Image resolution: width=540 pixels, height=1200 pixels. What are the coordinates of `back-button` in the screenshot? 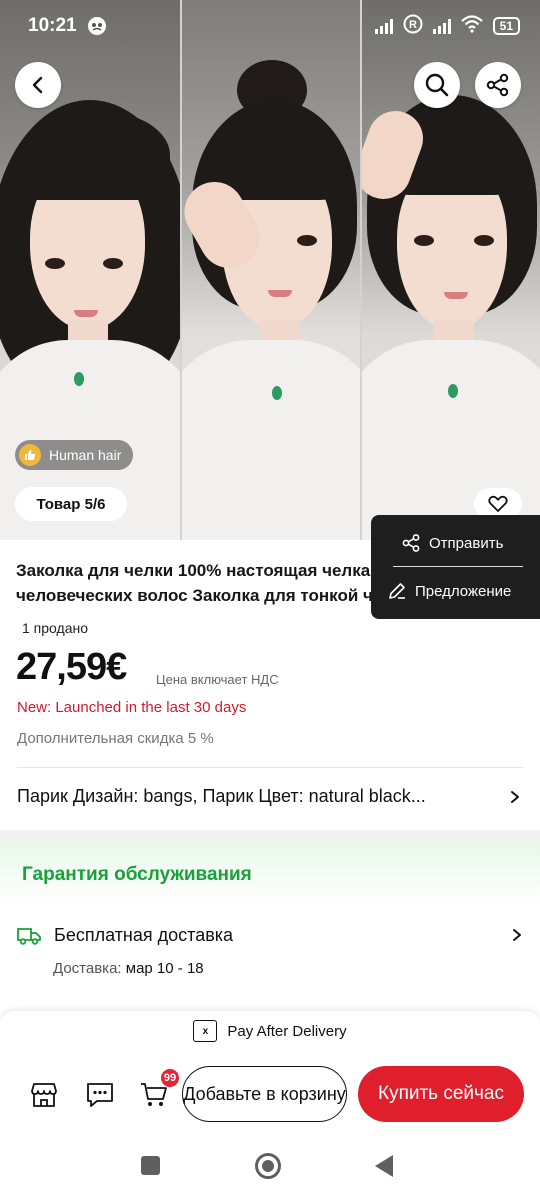 It's located at (38, 85).